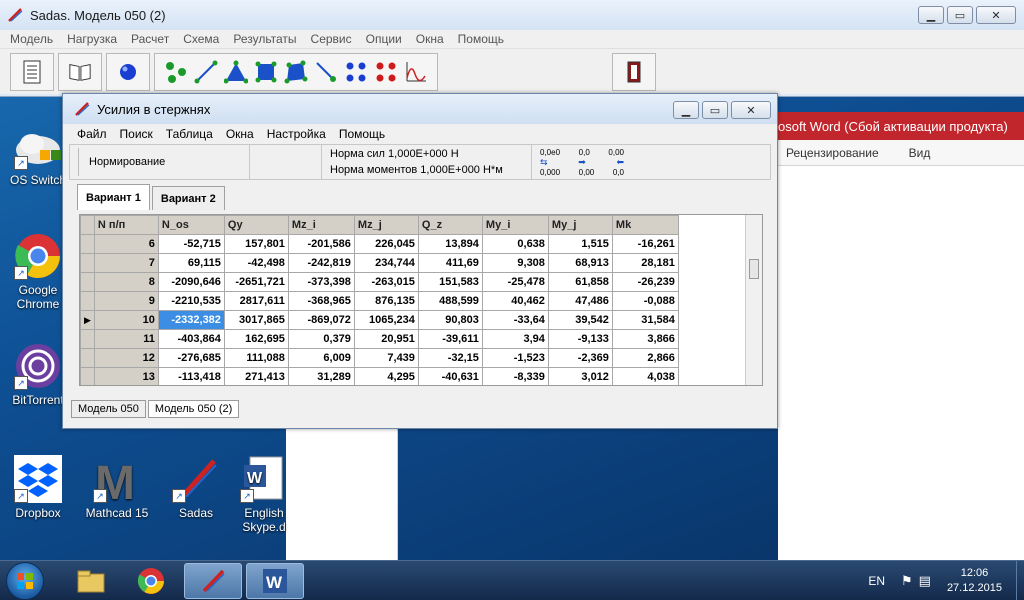 Image resolution: width=1024 pixels, height=600 pixels. I want to click on table-cell: 157,801, so click(256, 244).